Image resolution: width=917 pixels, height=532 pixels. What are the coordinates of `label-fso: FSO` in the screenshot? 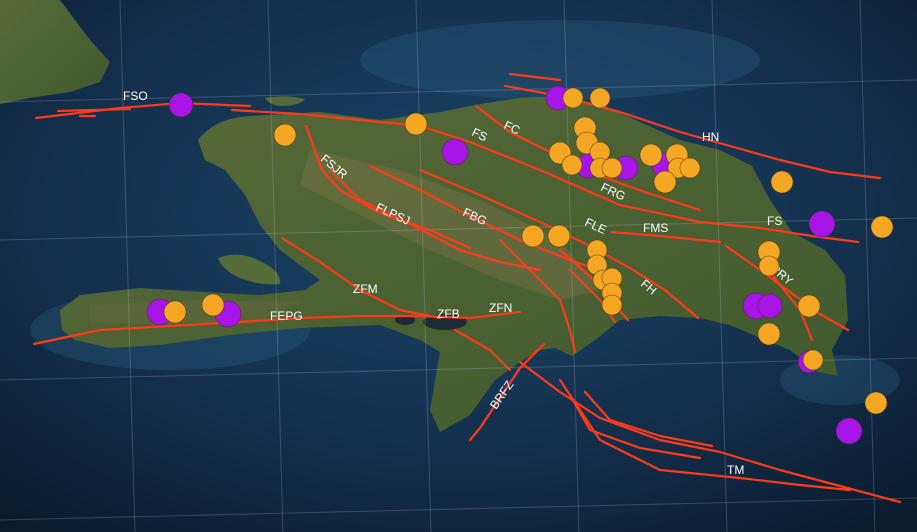 It's located at (135, 96).